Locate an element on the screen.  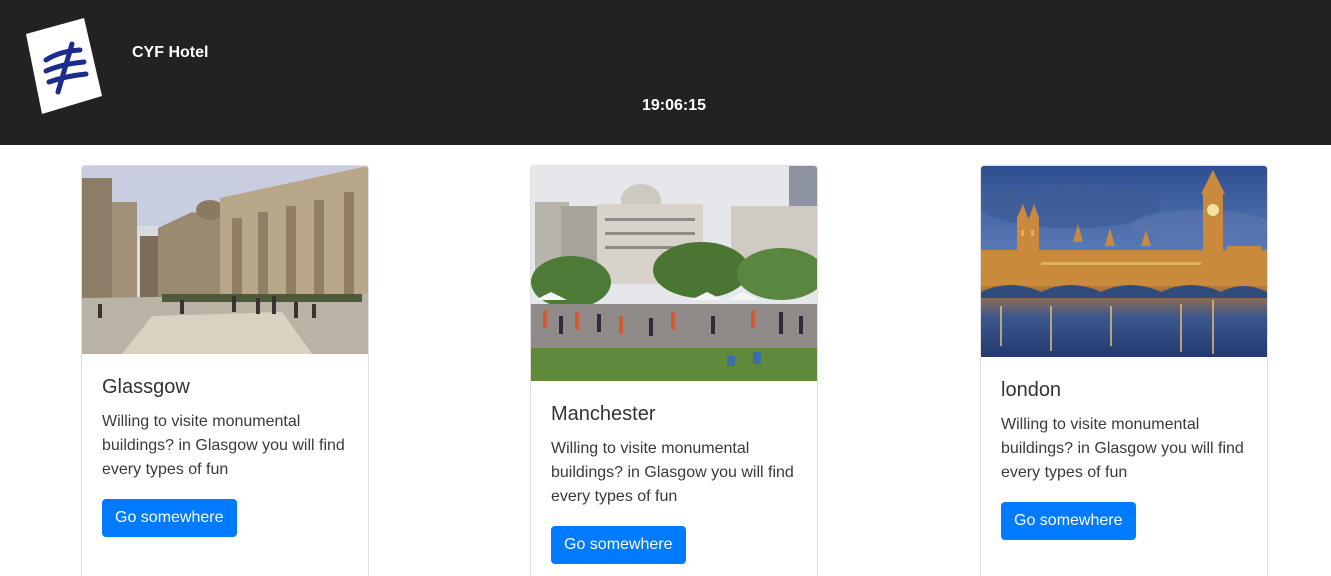
london-image is located at coordinates (1124, 261).